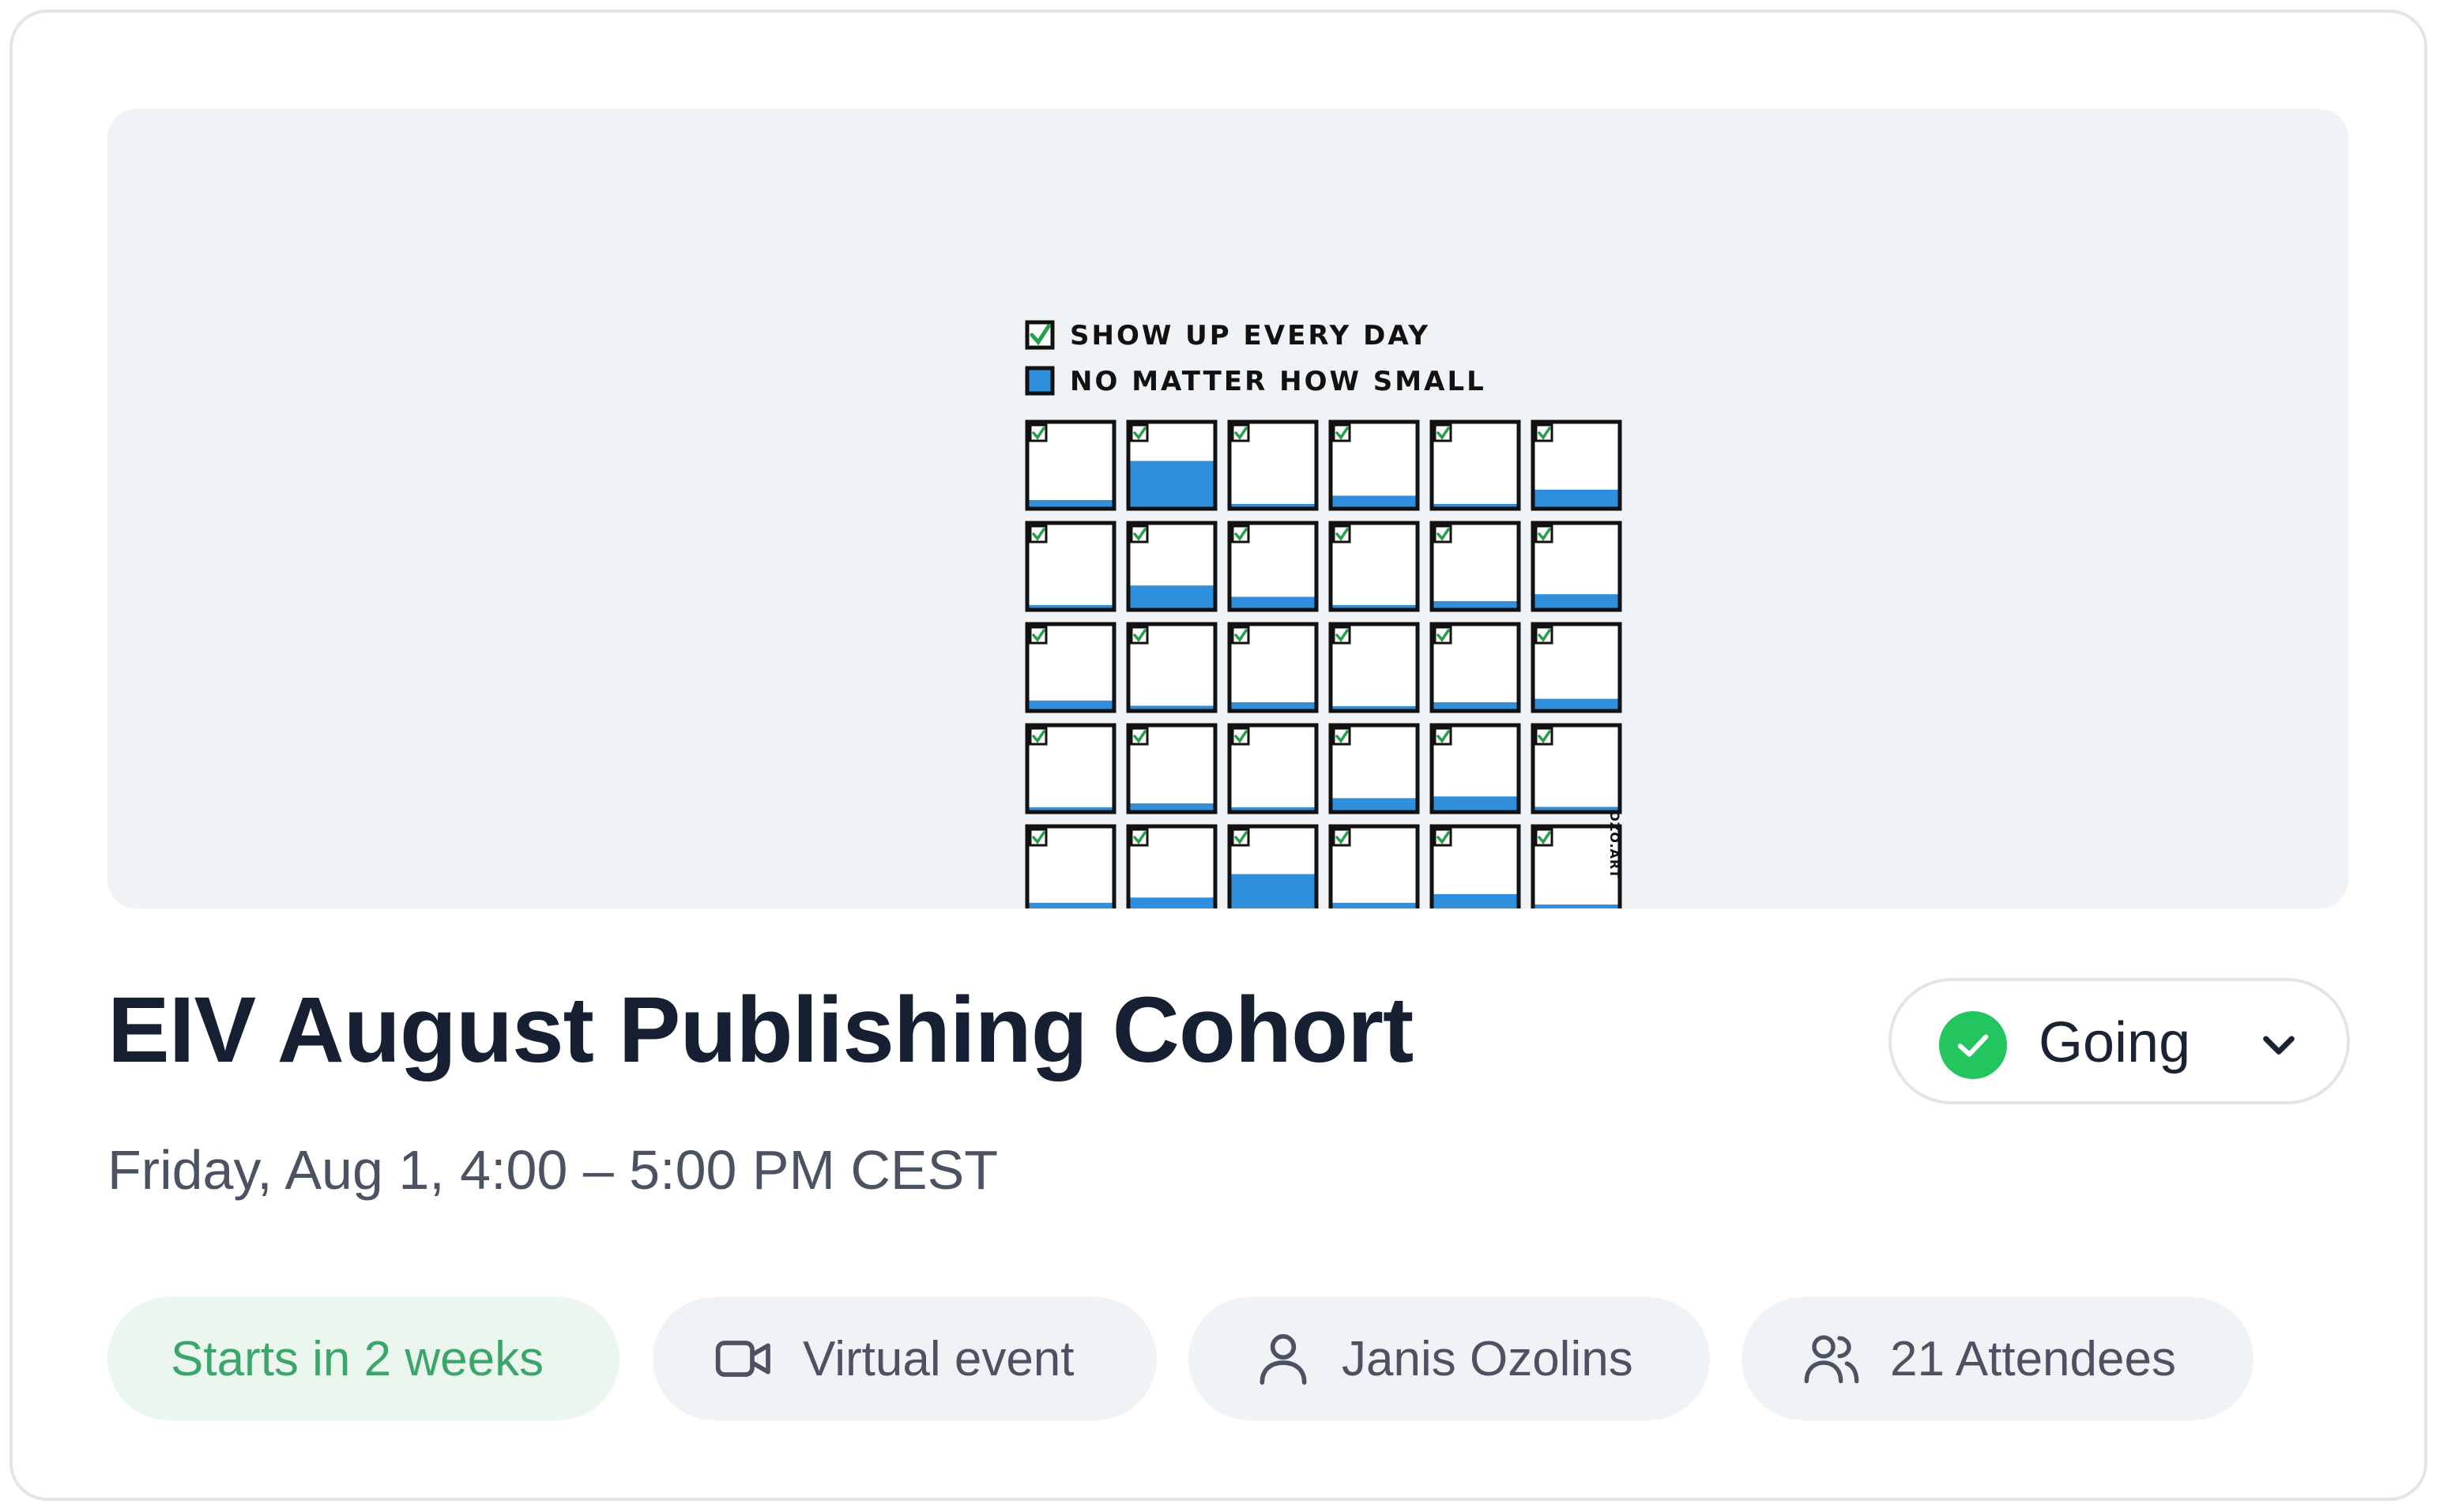 This screenshot has width=2440, height=1512. What do you see at coordinates (1973, 1045) in the screenshot?
I see `check-circle-icon` at bounding box center [1973, 1045].